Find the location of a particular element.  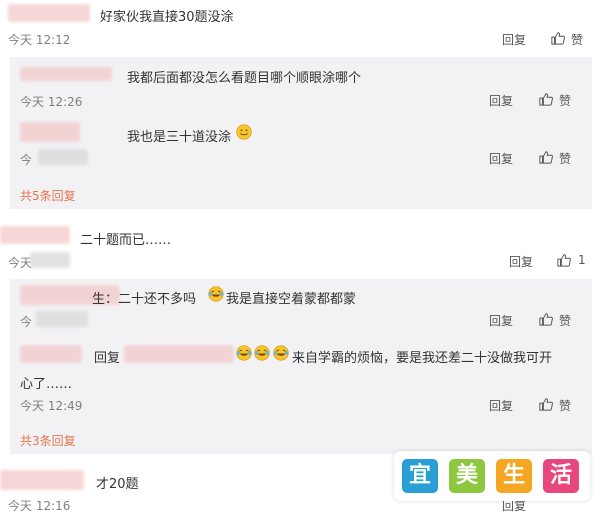

watermark-logo: 宜 美 生 活 is located at coordinates (492, 476).